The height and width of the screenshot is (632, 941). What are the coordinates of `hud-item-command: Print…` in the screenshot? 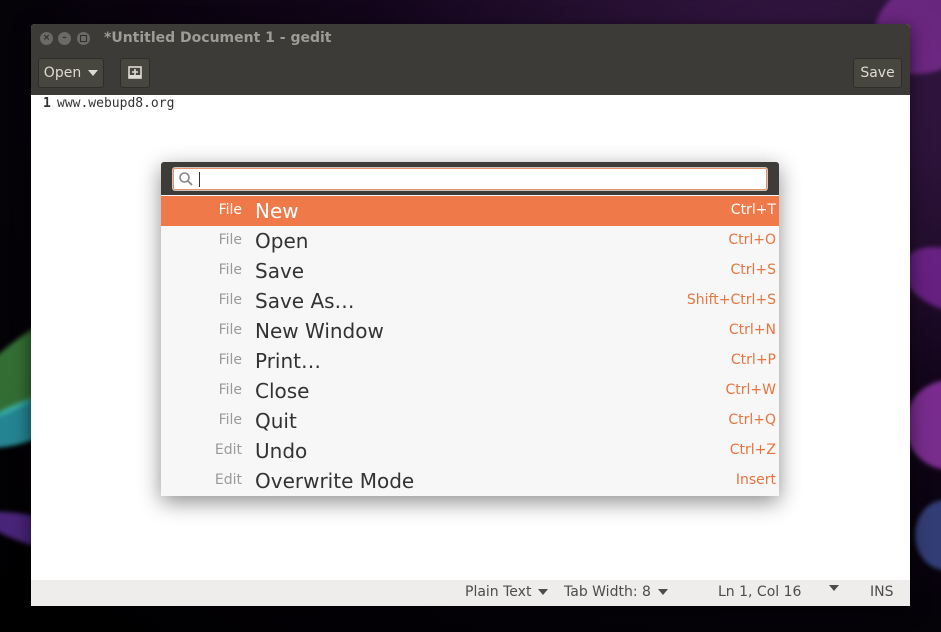 It's located at (288, 361).